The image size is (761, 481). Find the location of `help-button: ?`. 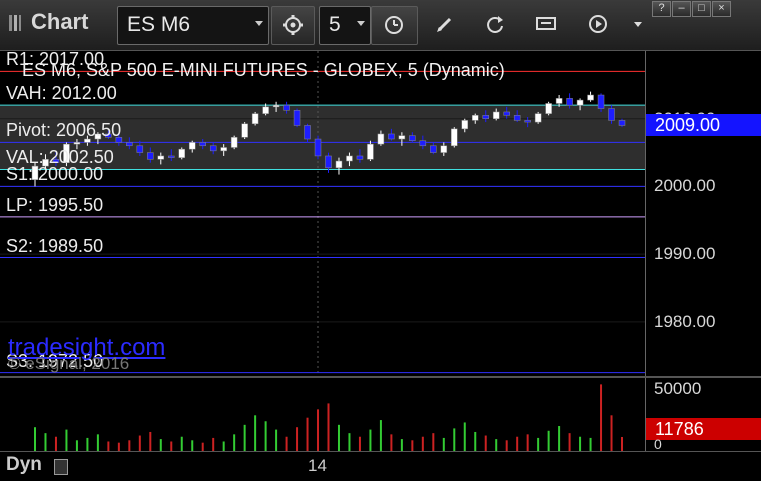

help-button: ? is located at coordinates (661, 9).